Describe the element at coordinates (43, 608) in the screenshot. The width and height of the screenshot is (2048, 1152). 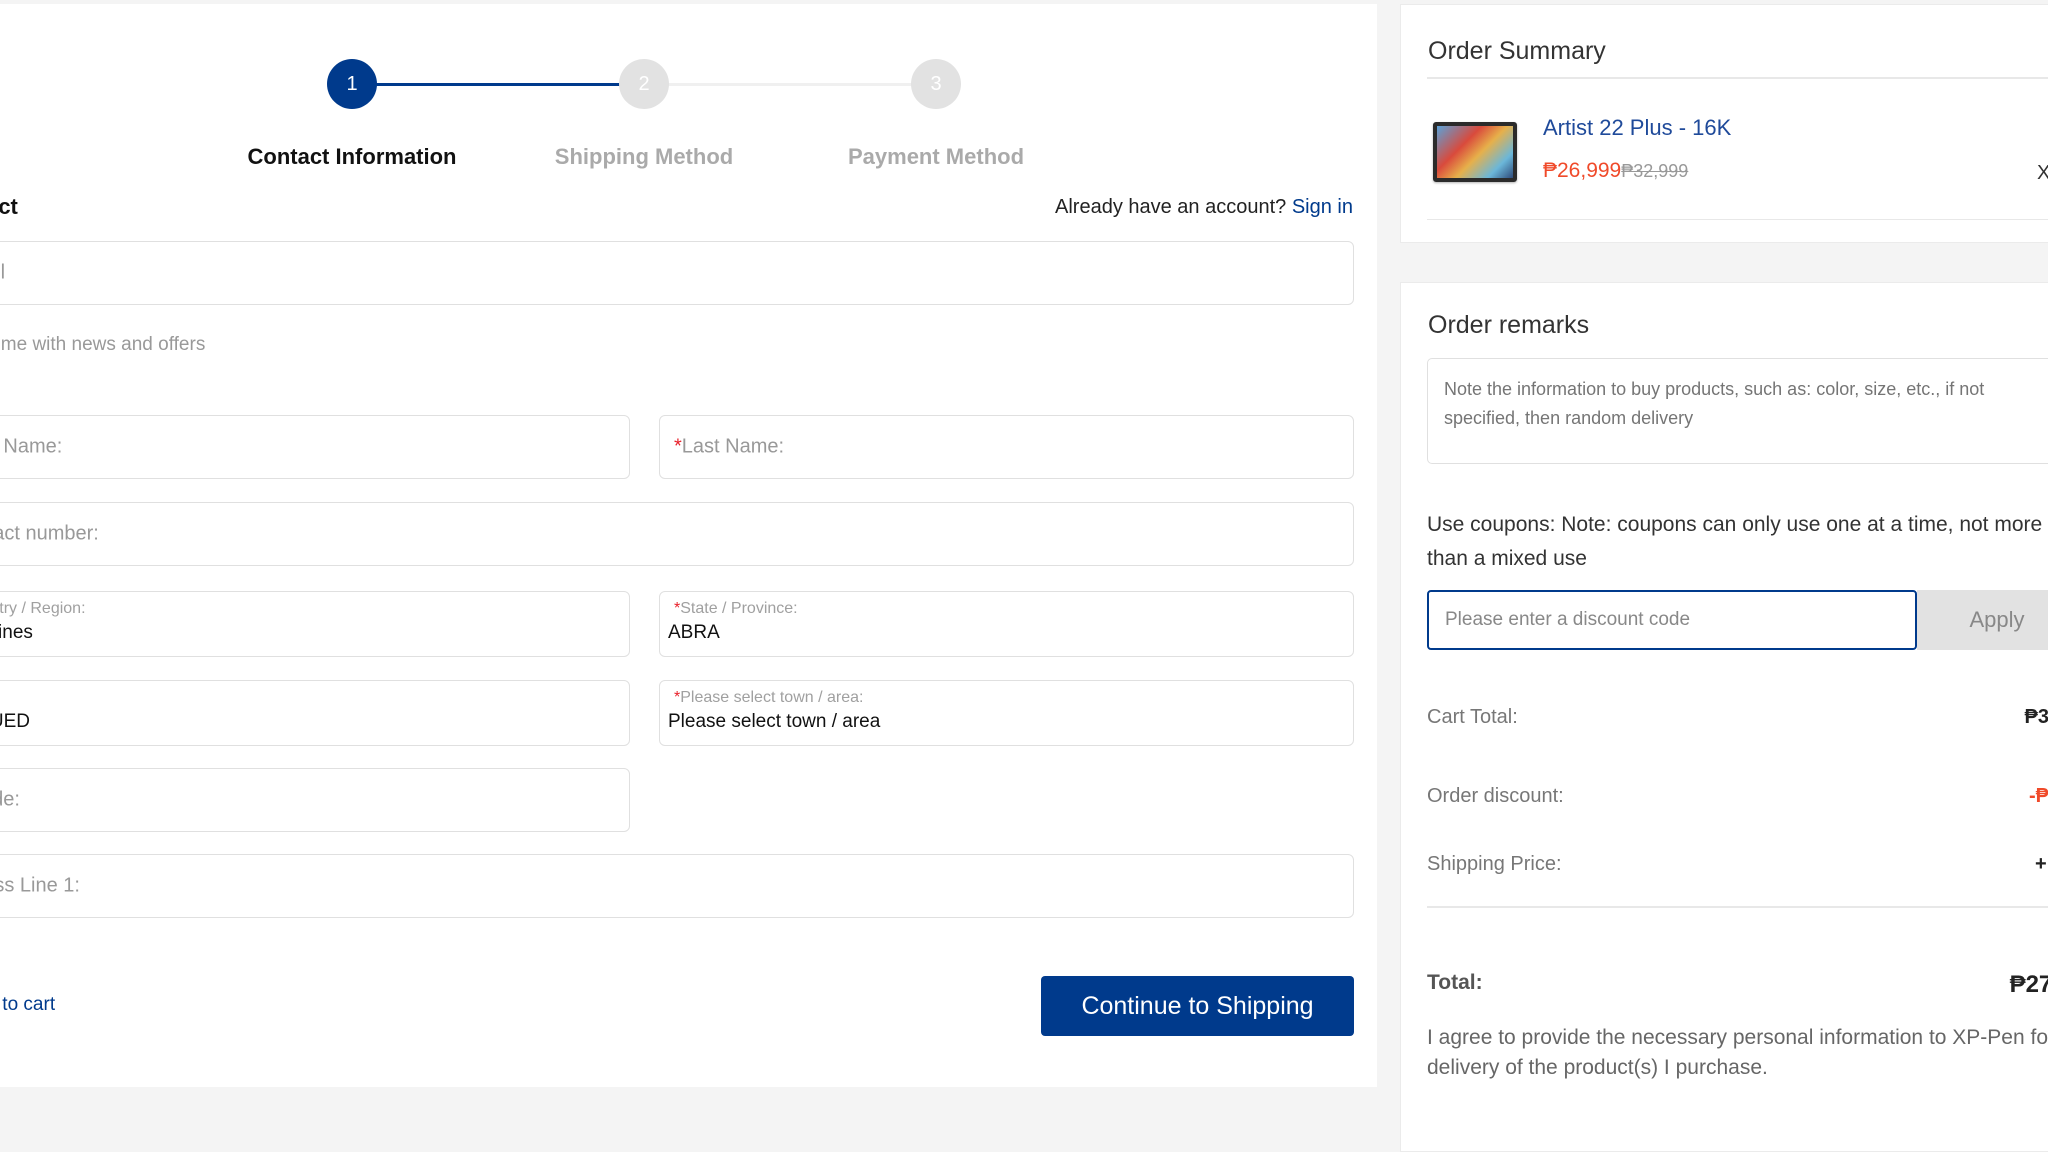
I see `country-label: Country / Region:` at that location.